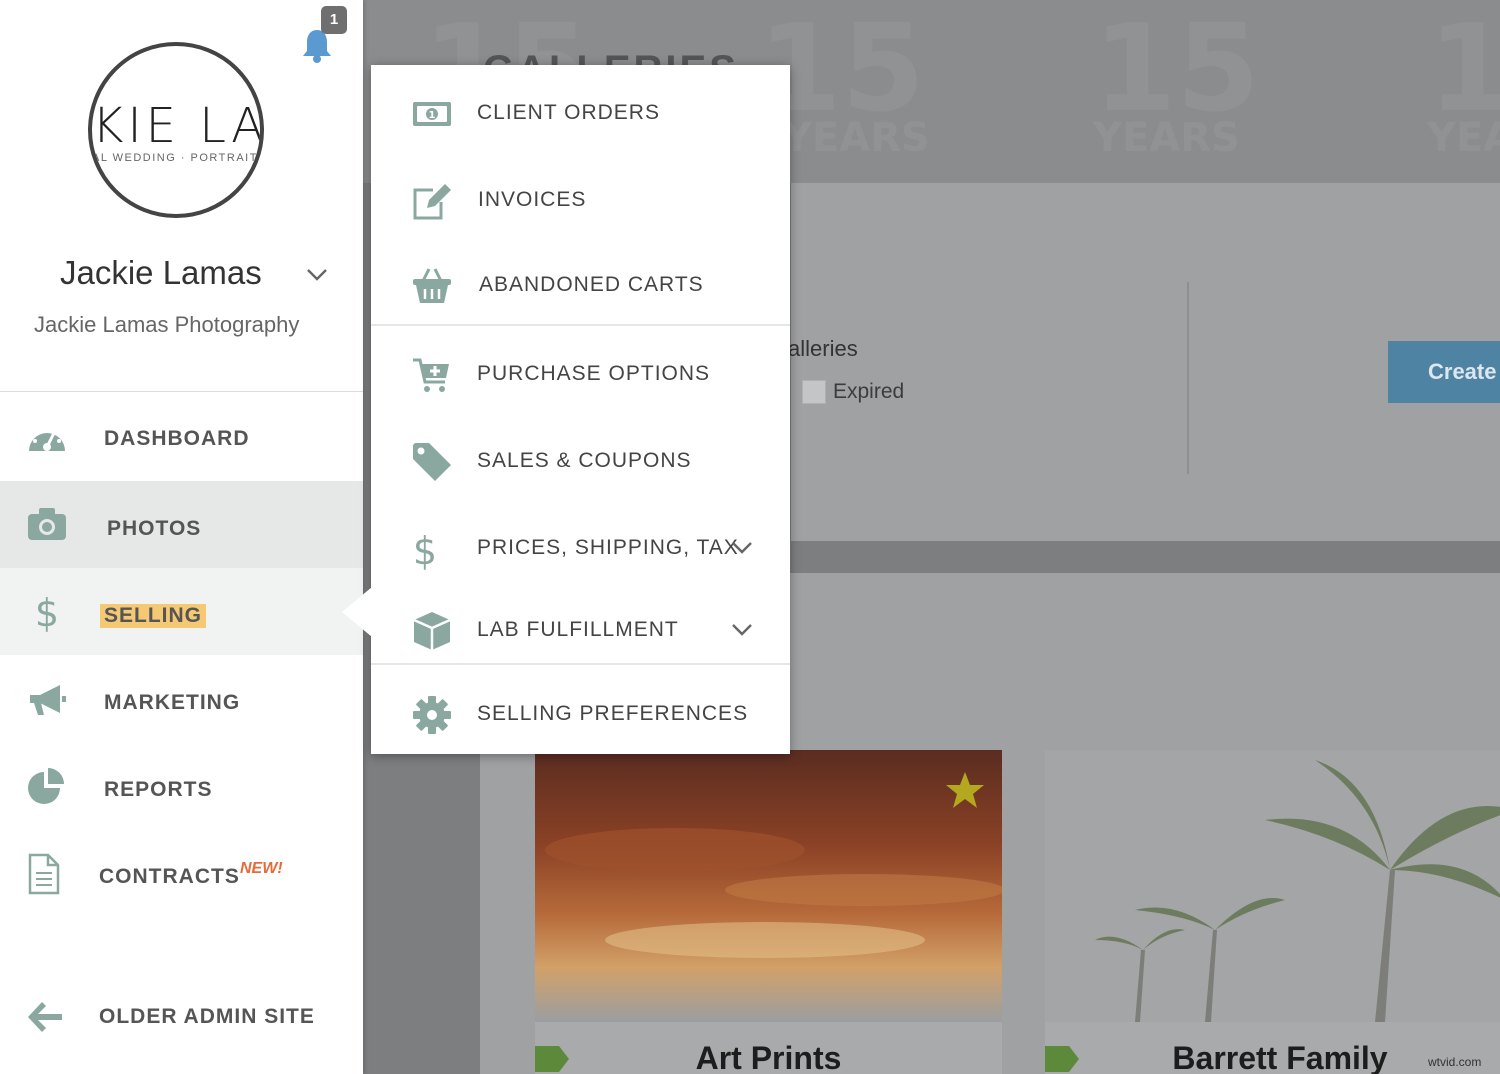 The width and height of the screenshot is (1500, 1074). I want to click on sidebar-item-photos: PHOTOS, so click(181, 524).